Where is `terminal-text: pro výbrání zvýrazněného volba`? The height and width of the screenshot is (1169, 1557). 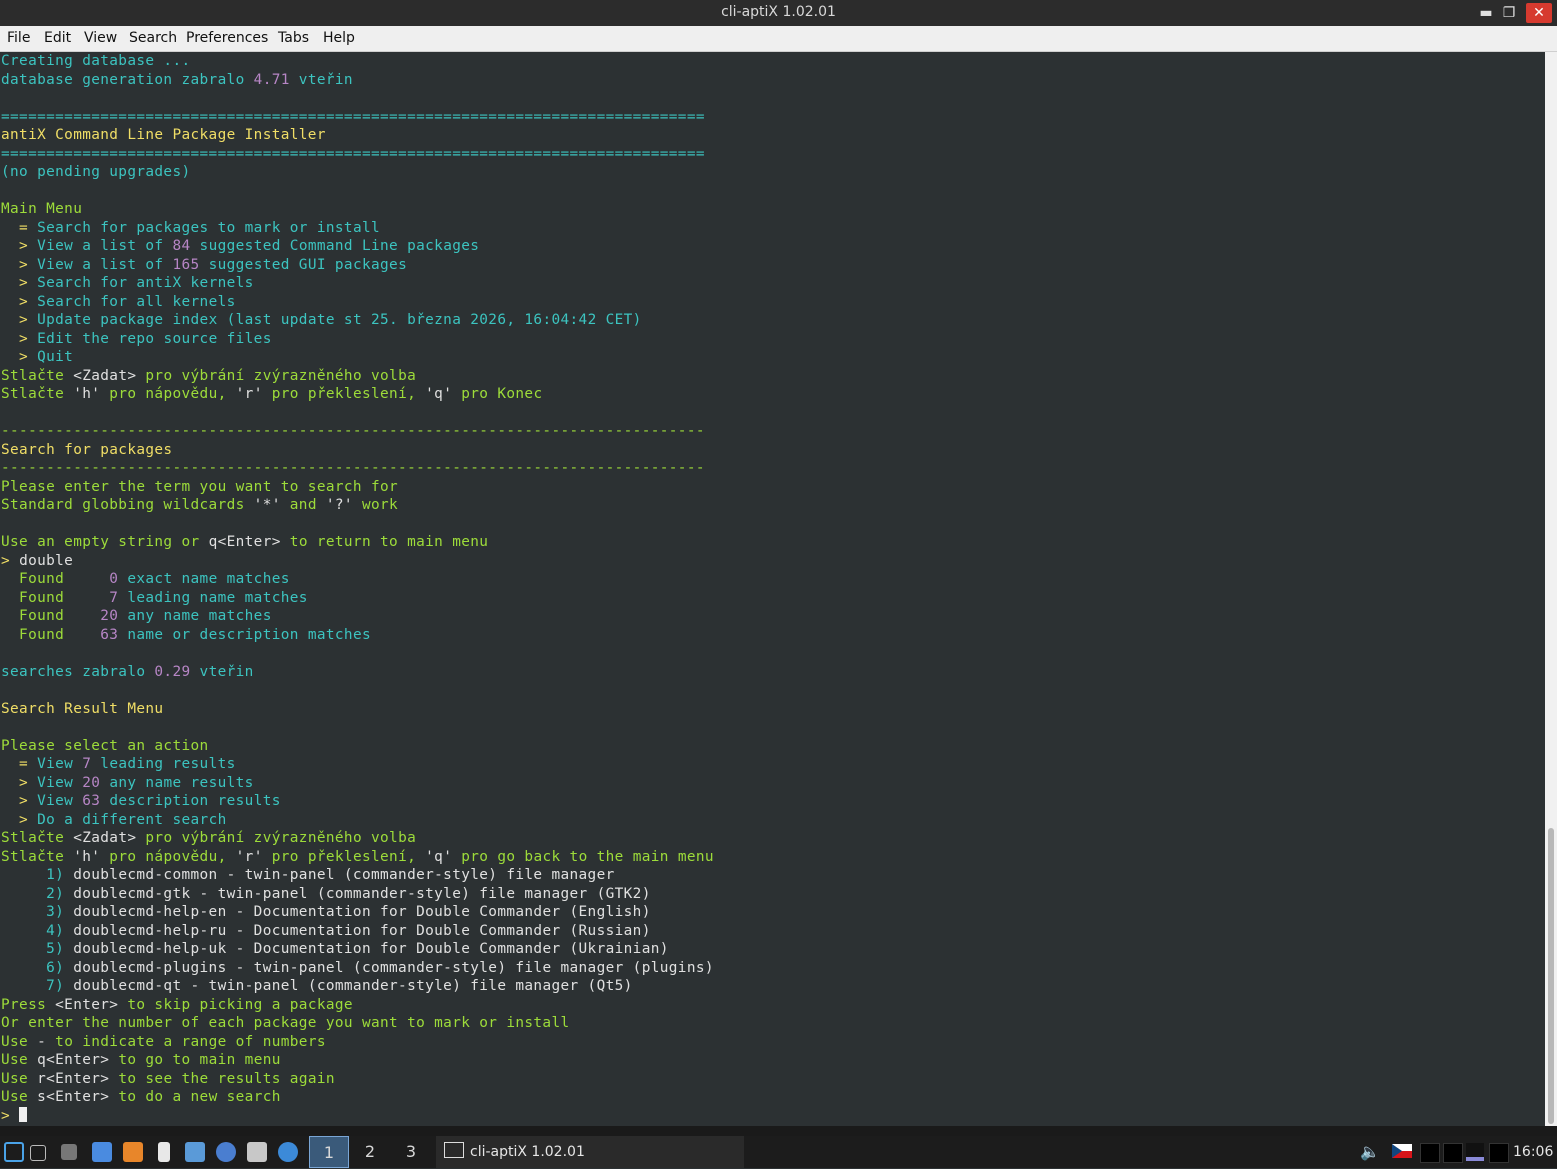
terminal-text: pro výbrání zvýrazněného volba is located at coordinates (276, 838).